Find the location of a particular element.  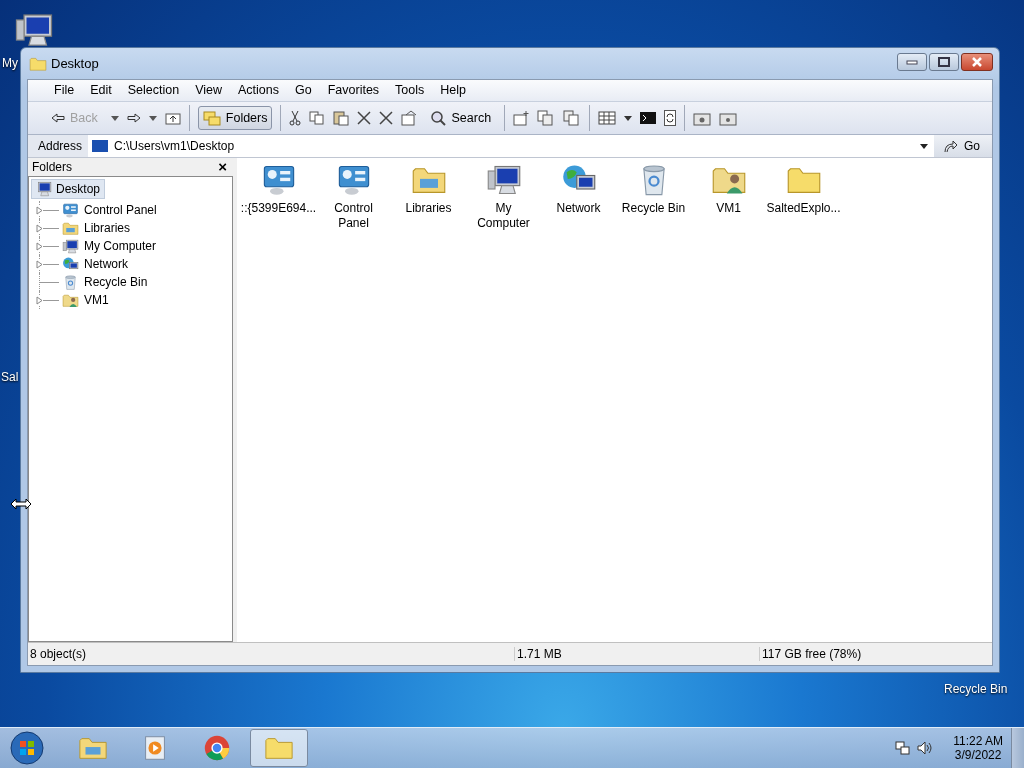

copy-icon is located at coordinates (317, 118).